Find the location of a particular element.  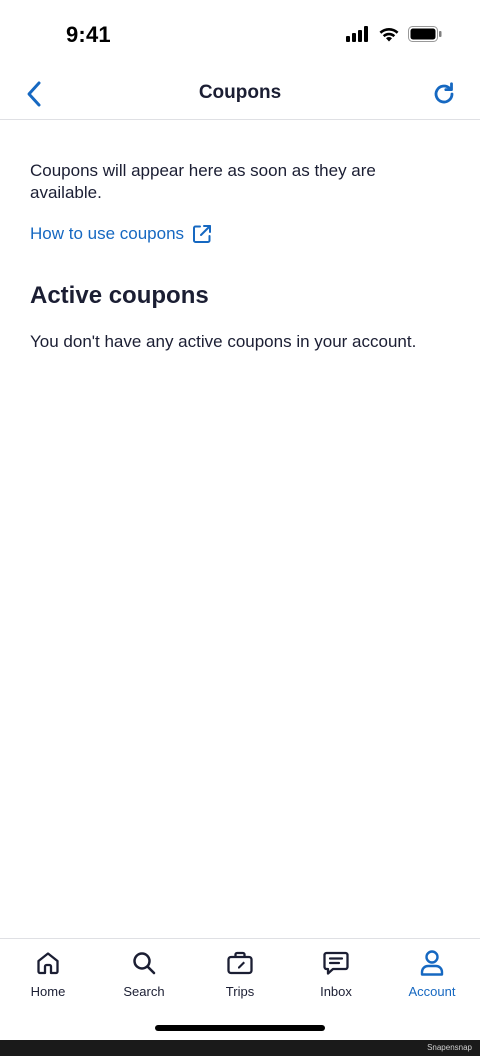

tab-search: Search is located at coordinates (144, 969).